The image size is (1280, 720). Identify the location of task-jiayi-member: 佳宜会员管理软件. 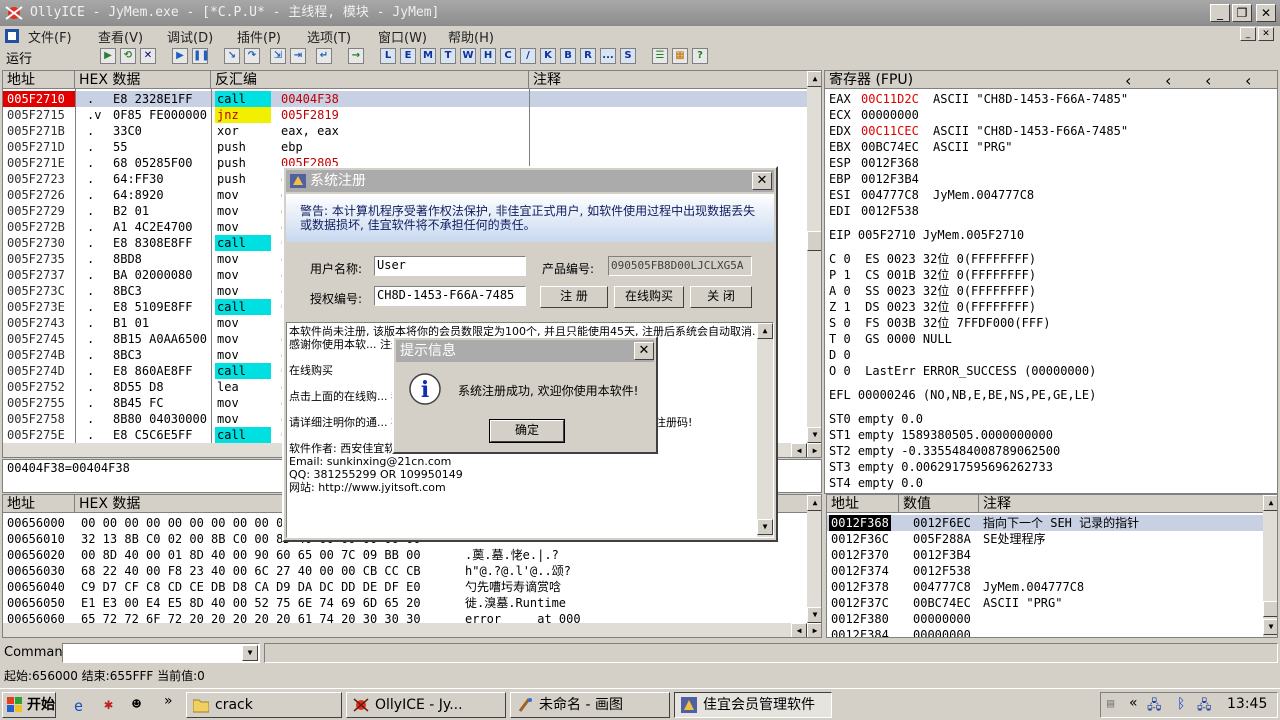
(753, 705).